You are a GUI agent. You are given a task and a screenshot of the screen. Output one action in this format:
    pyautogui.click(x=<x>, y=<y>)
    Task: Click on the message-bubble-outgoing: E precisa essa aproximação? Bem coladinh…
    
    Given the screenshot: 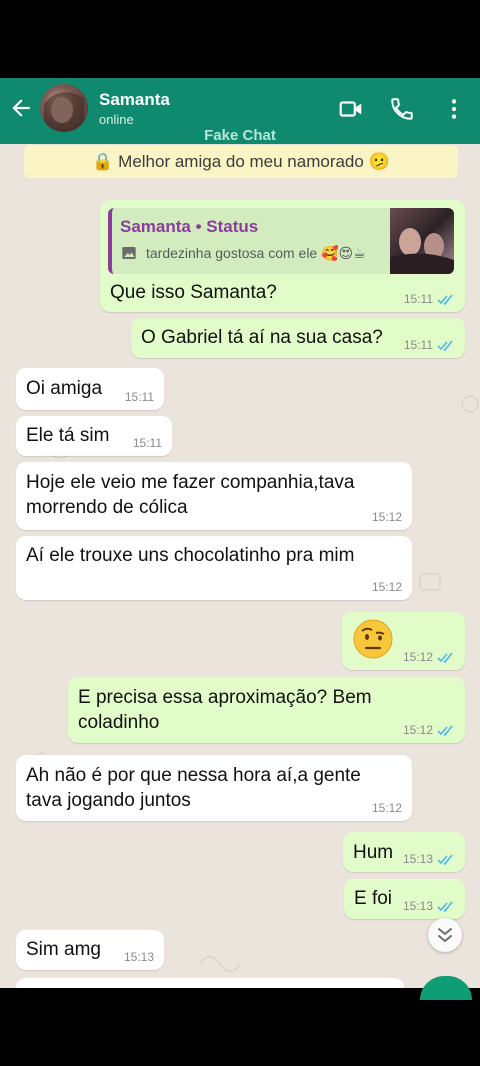 What is the action you would take?
    pyautogui.click(x=266, y=710)
    